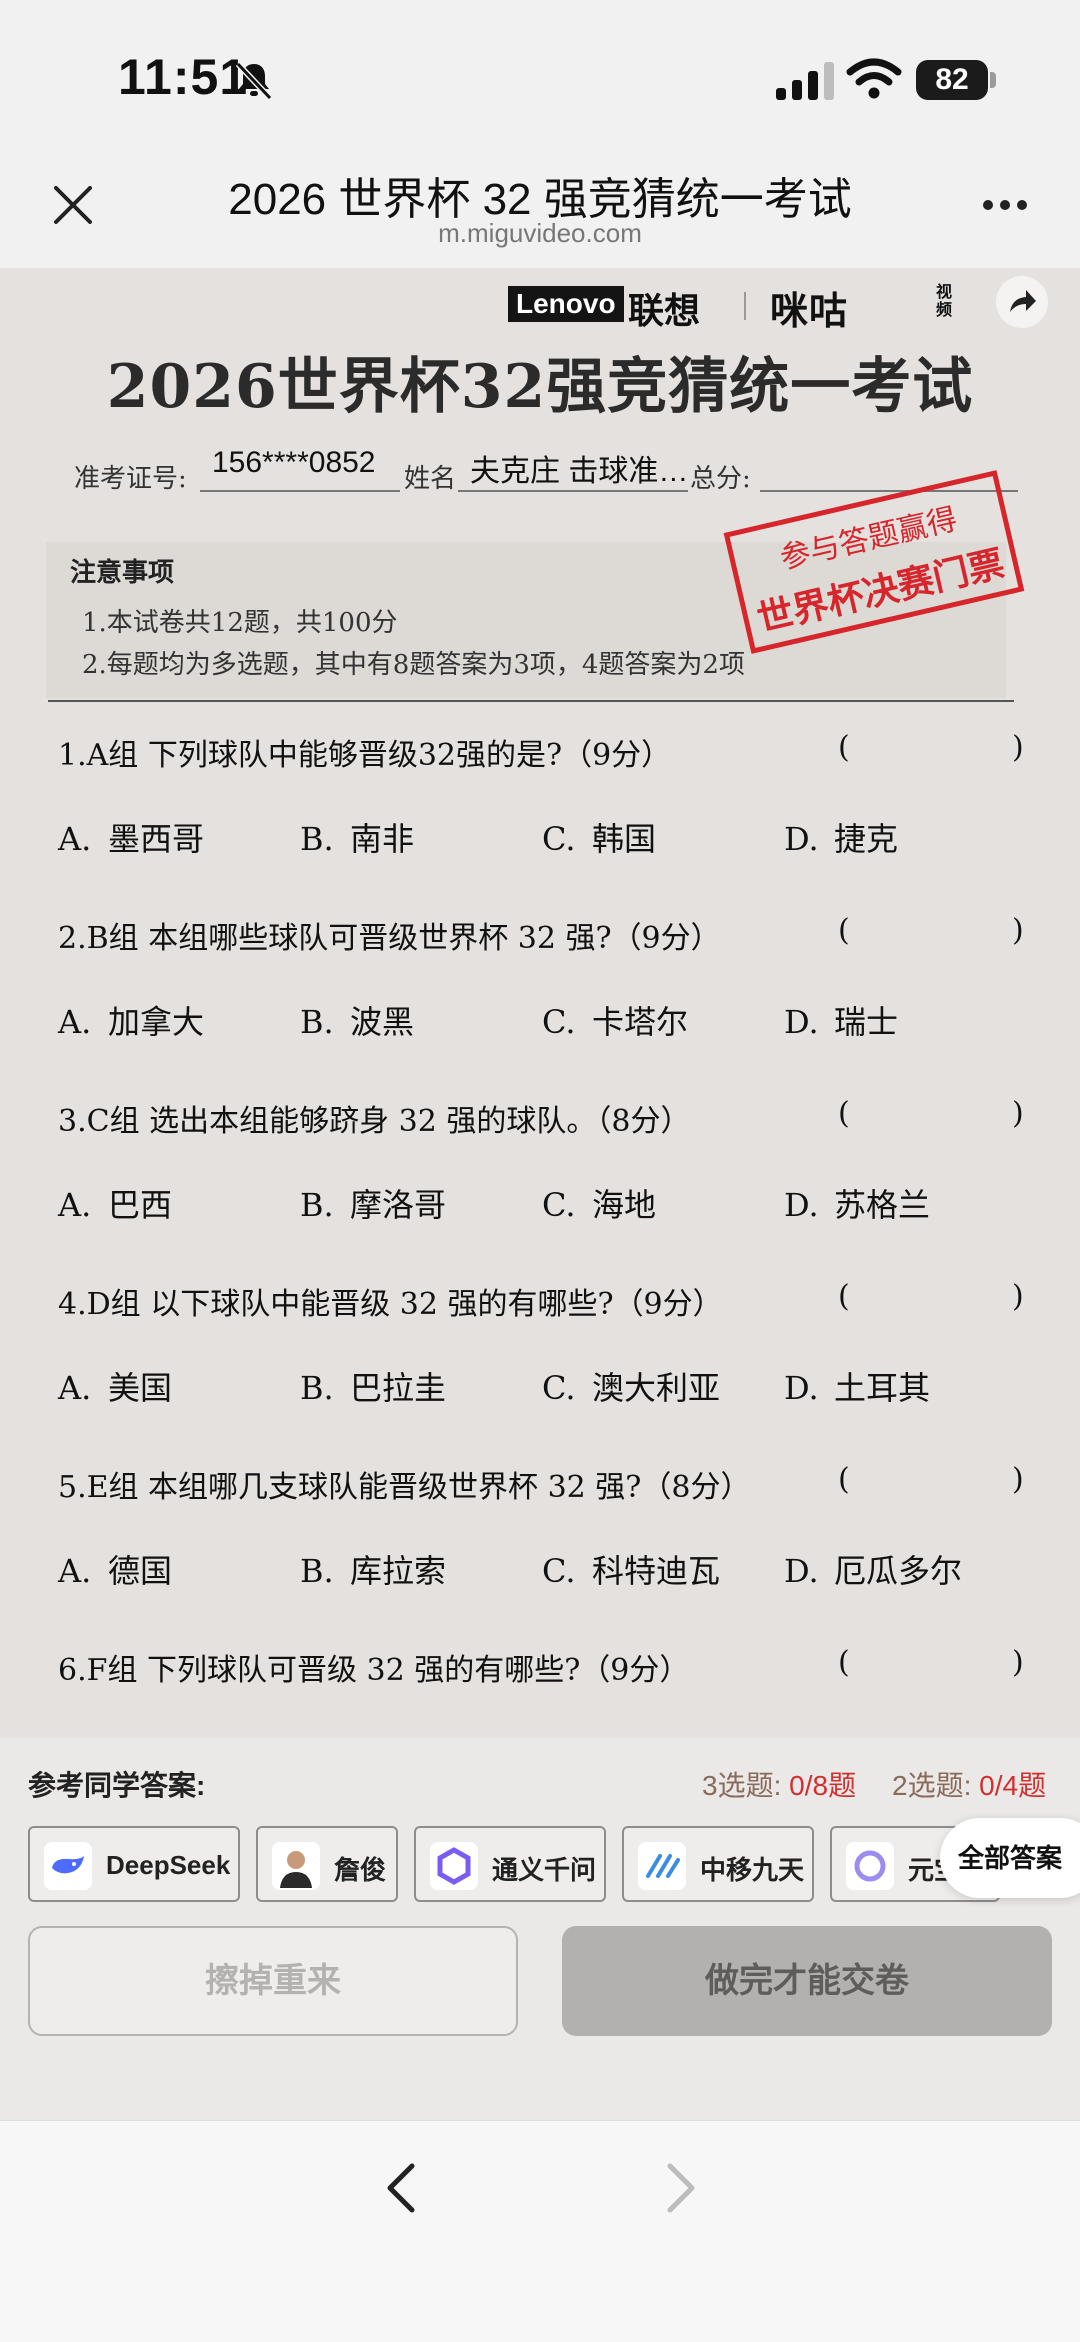 The width and height of the screenshot is (1080, 2342). Describe the element at coordinates (779, 1785) in the screenshot. I see `three-choice-progress: 3选题: 0/8题` at that location.